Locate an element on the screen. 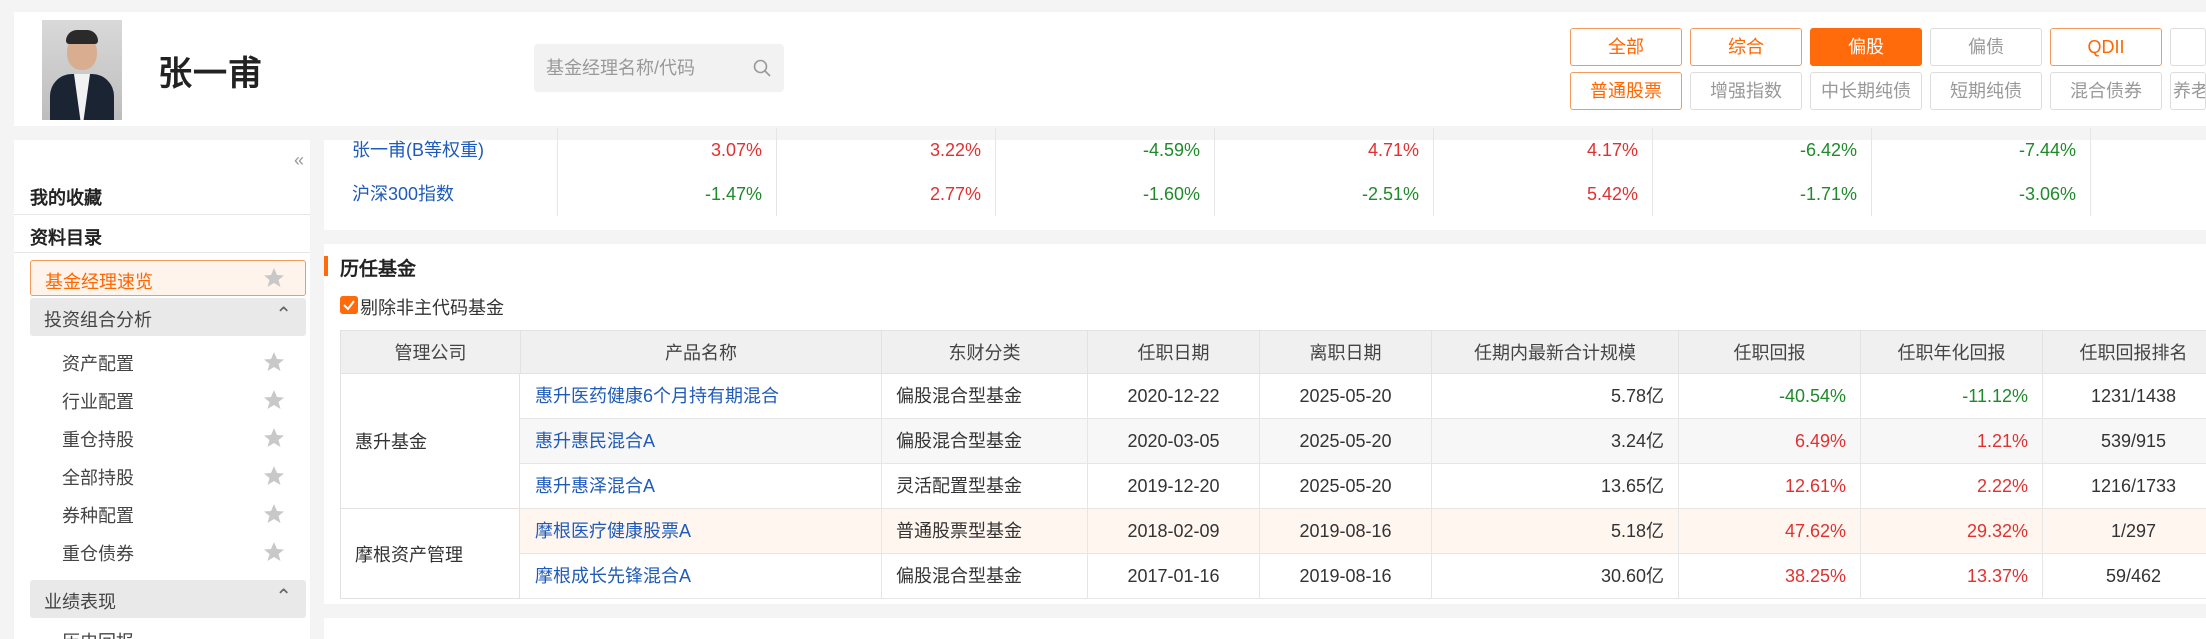 This screenshot has width=2206, height=639. value-cell: 3.07% is located at coordinates (667, 150).